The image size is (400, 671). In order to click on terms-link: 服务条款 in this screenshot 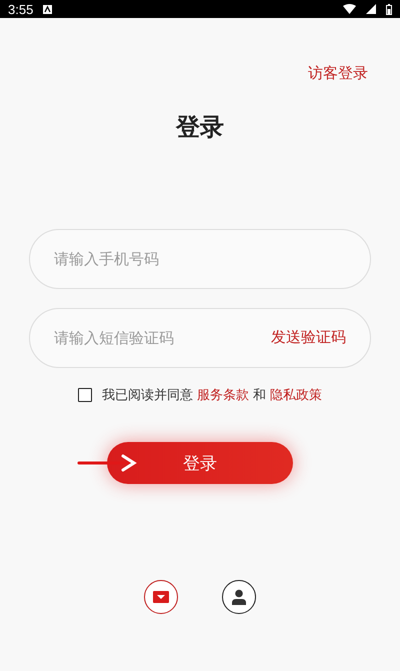, I will do `click(222, 395)`.